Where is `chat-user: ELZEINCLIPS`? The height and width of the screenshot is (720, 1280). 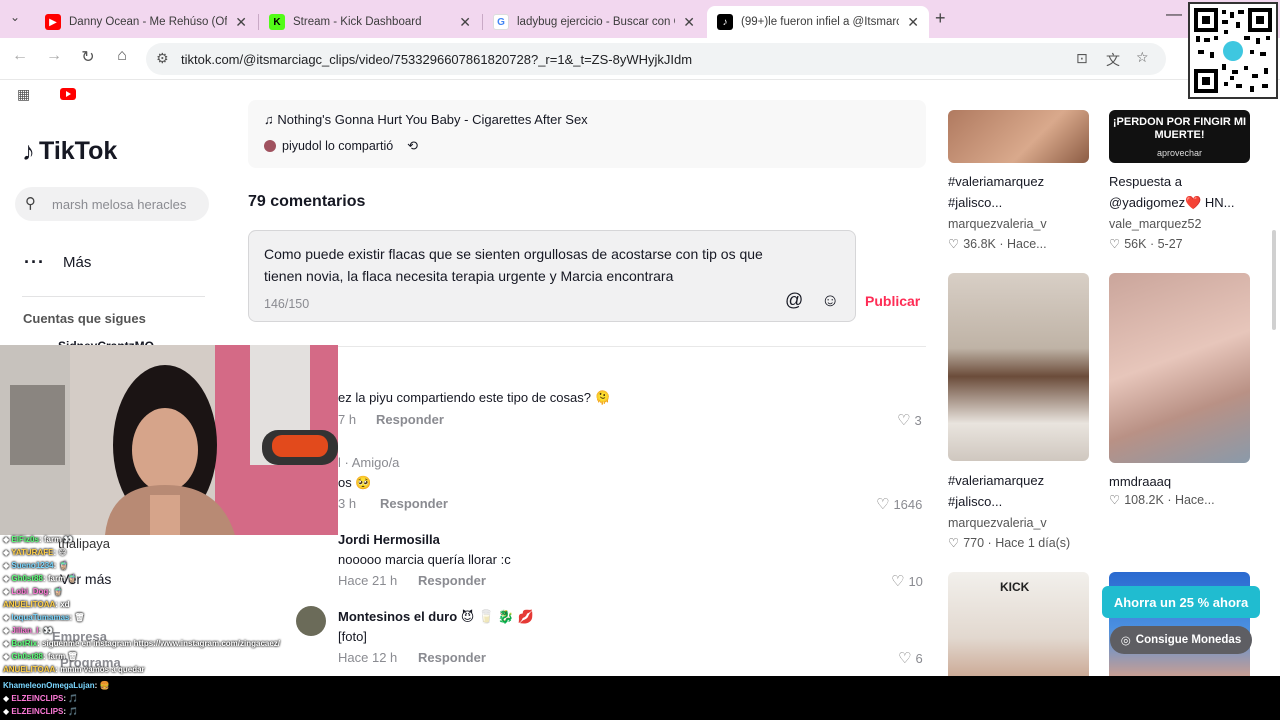
chat-user: ELZEINCLIPS is located at coordinates (37, 711).